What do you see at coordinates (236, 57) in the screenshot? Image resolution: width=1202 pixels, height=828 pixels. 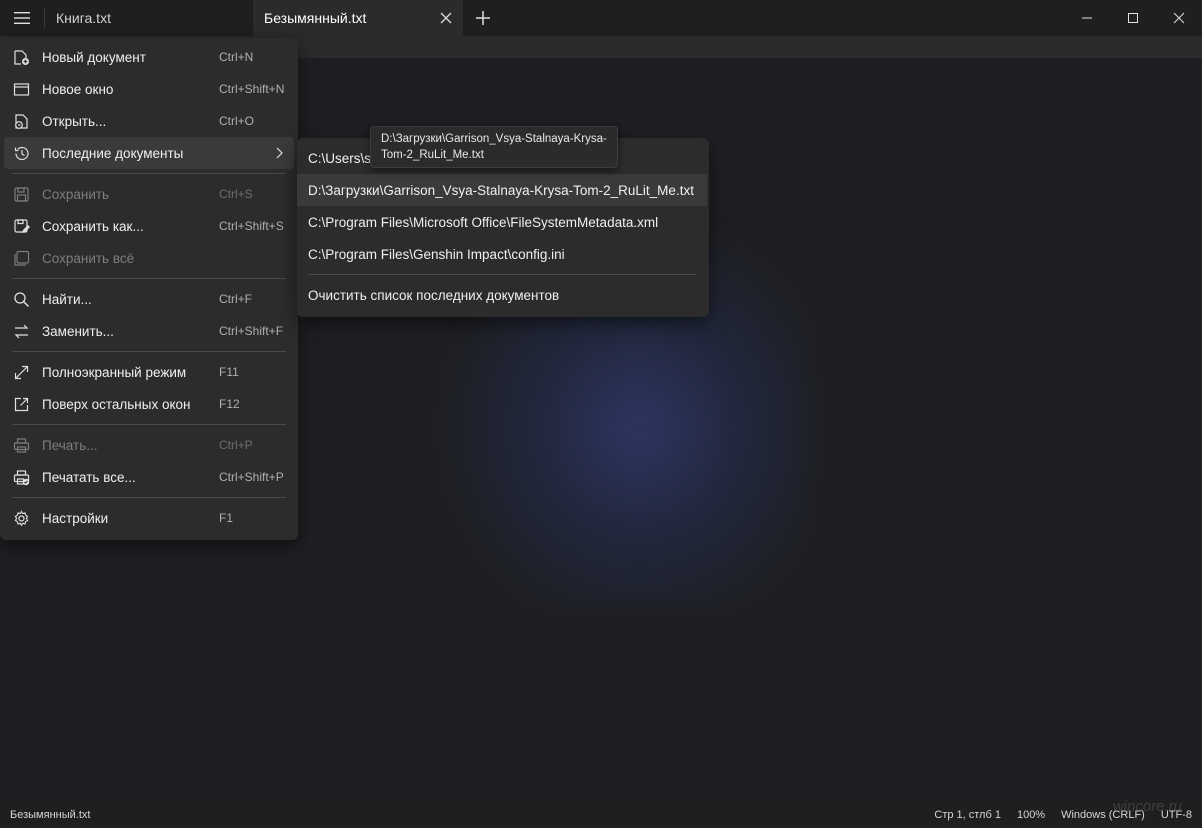 I see `menu-item-shortcut: Ctrl+N` at bounding box center [236, 57].